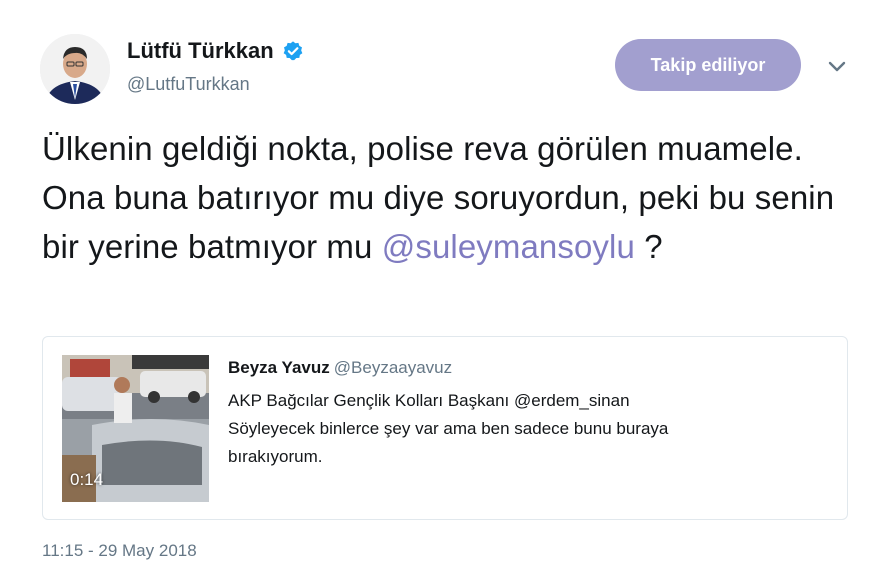 Image resolution: width=880 pixels, height=579 pixels. Describe the element at coordinates (87, 479) in the screenshot. I see `video-duration: 0:14` at that location.